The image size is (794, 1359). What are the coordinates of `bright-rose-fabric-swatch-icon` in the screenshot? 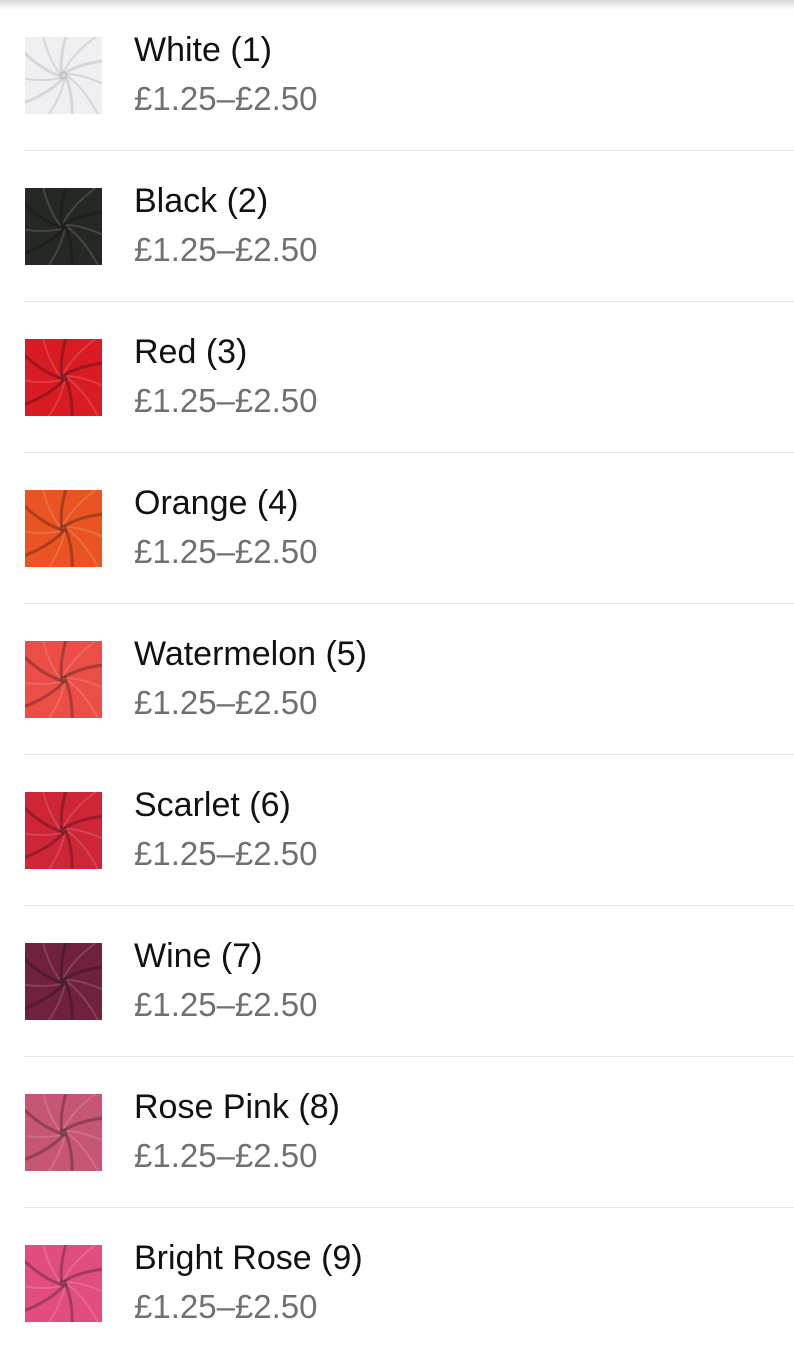 It's located at (63, 1283).